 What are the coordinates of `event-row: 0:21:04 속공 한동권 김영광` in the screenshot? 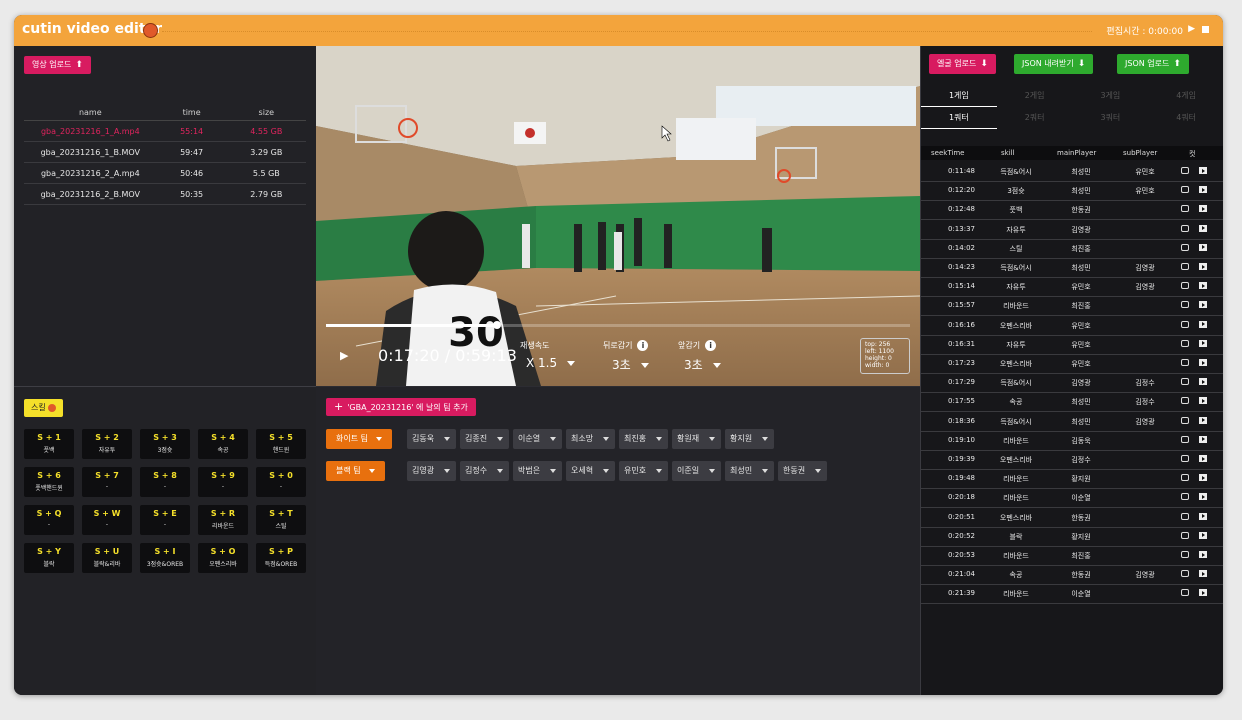 It's located at (1072, 576).